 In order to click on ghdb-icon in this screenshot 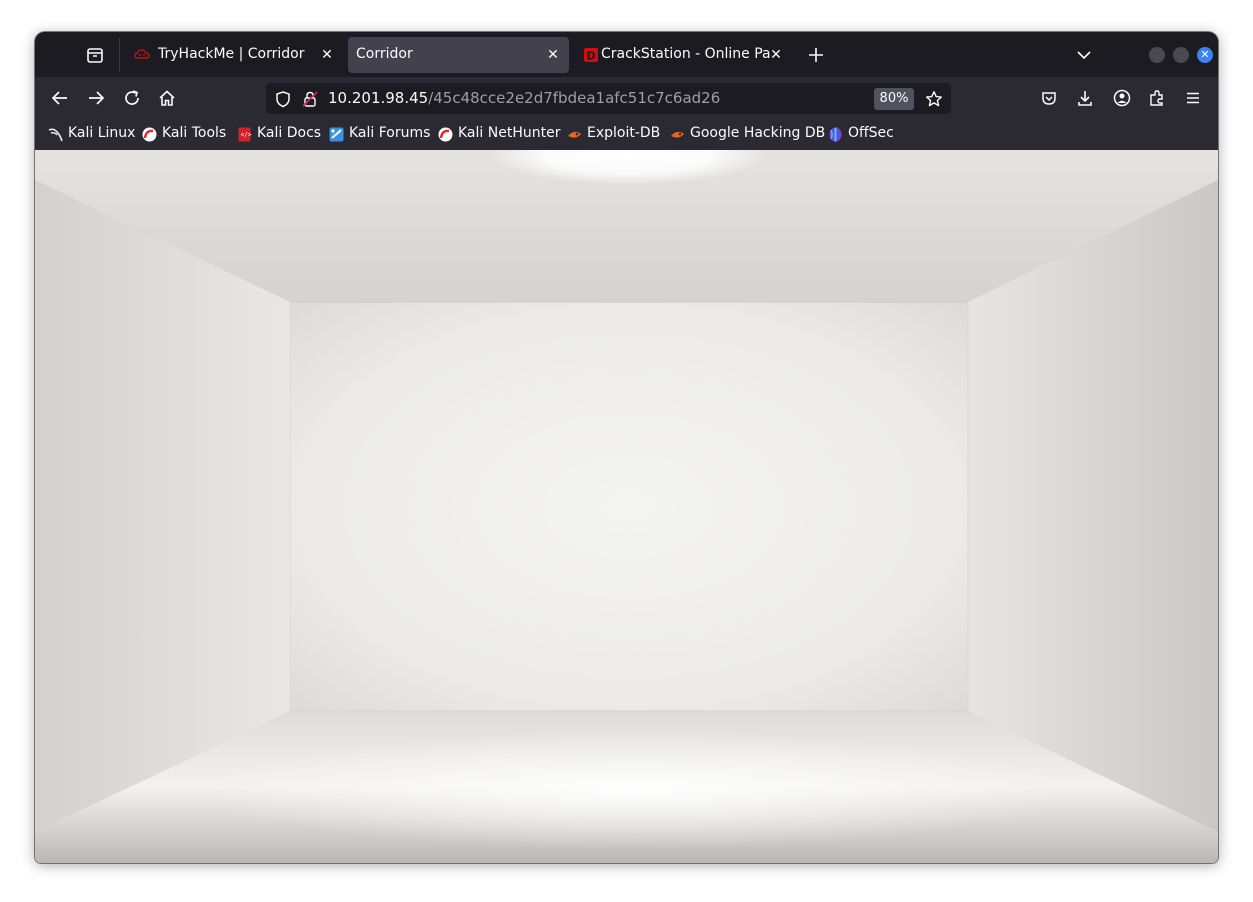, I will do `click(677, 134)`.